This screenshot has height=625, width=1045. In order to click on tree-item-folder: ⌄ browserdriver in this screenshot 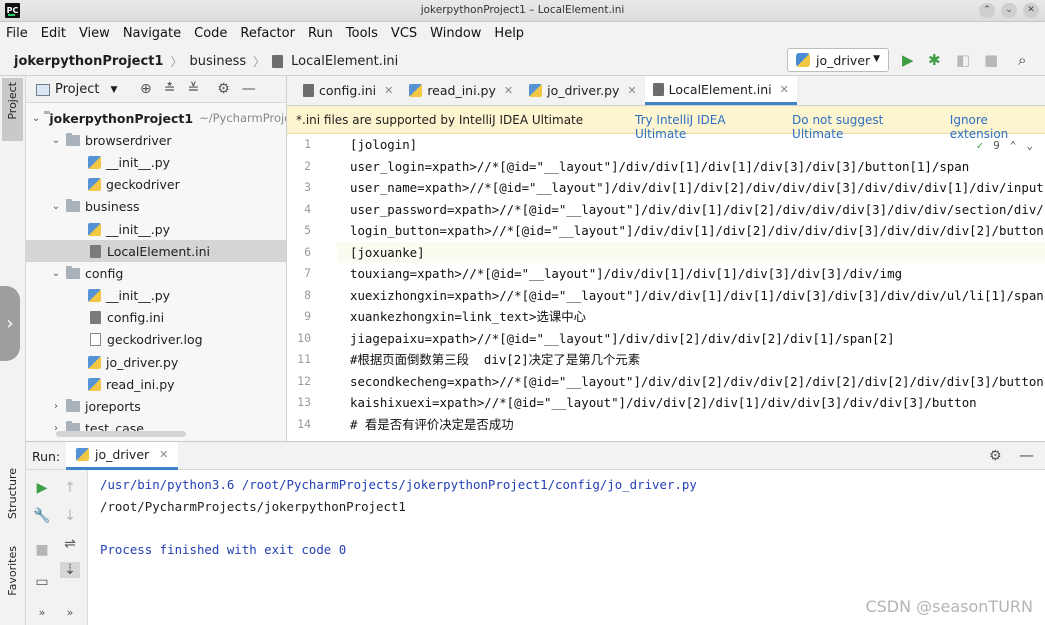, I will do `click(156, 140)`.